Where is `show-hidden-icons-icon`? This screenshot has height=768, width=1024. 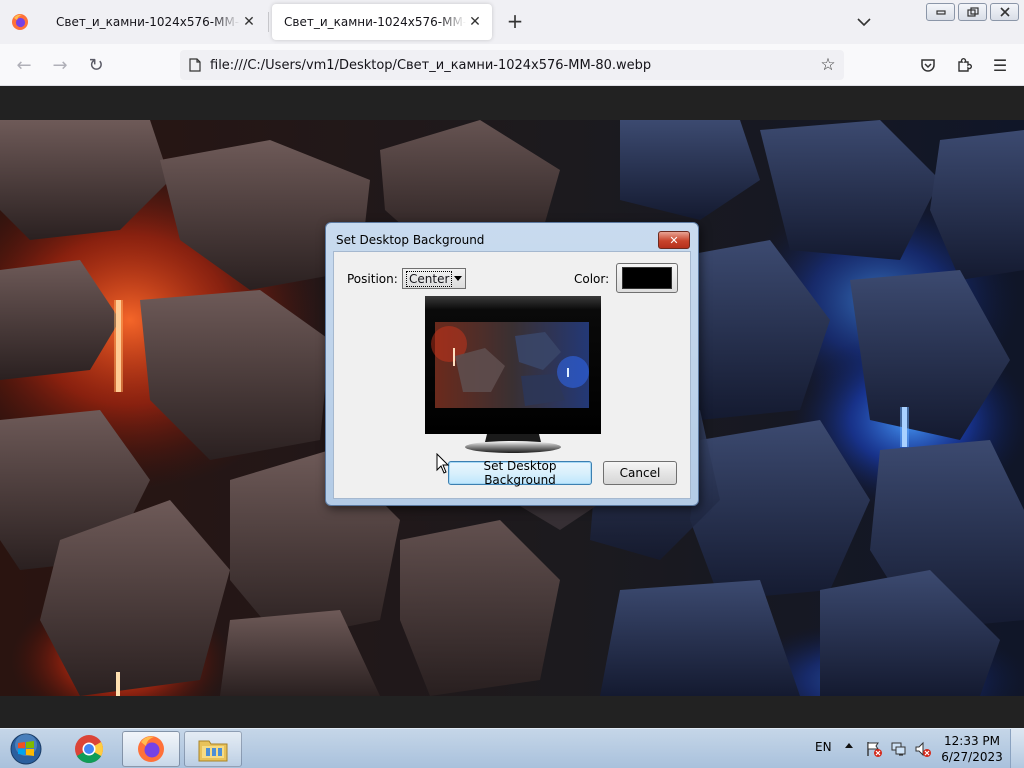
show-hidden-icons-icon is located at coordinates (849, 745).